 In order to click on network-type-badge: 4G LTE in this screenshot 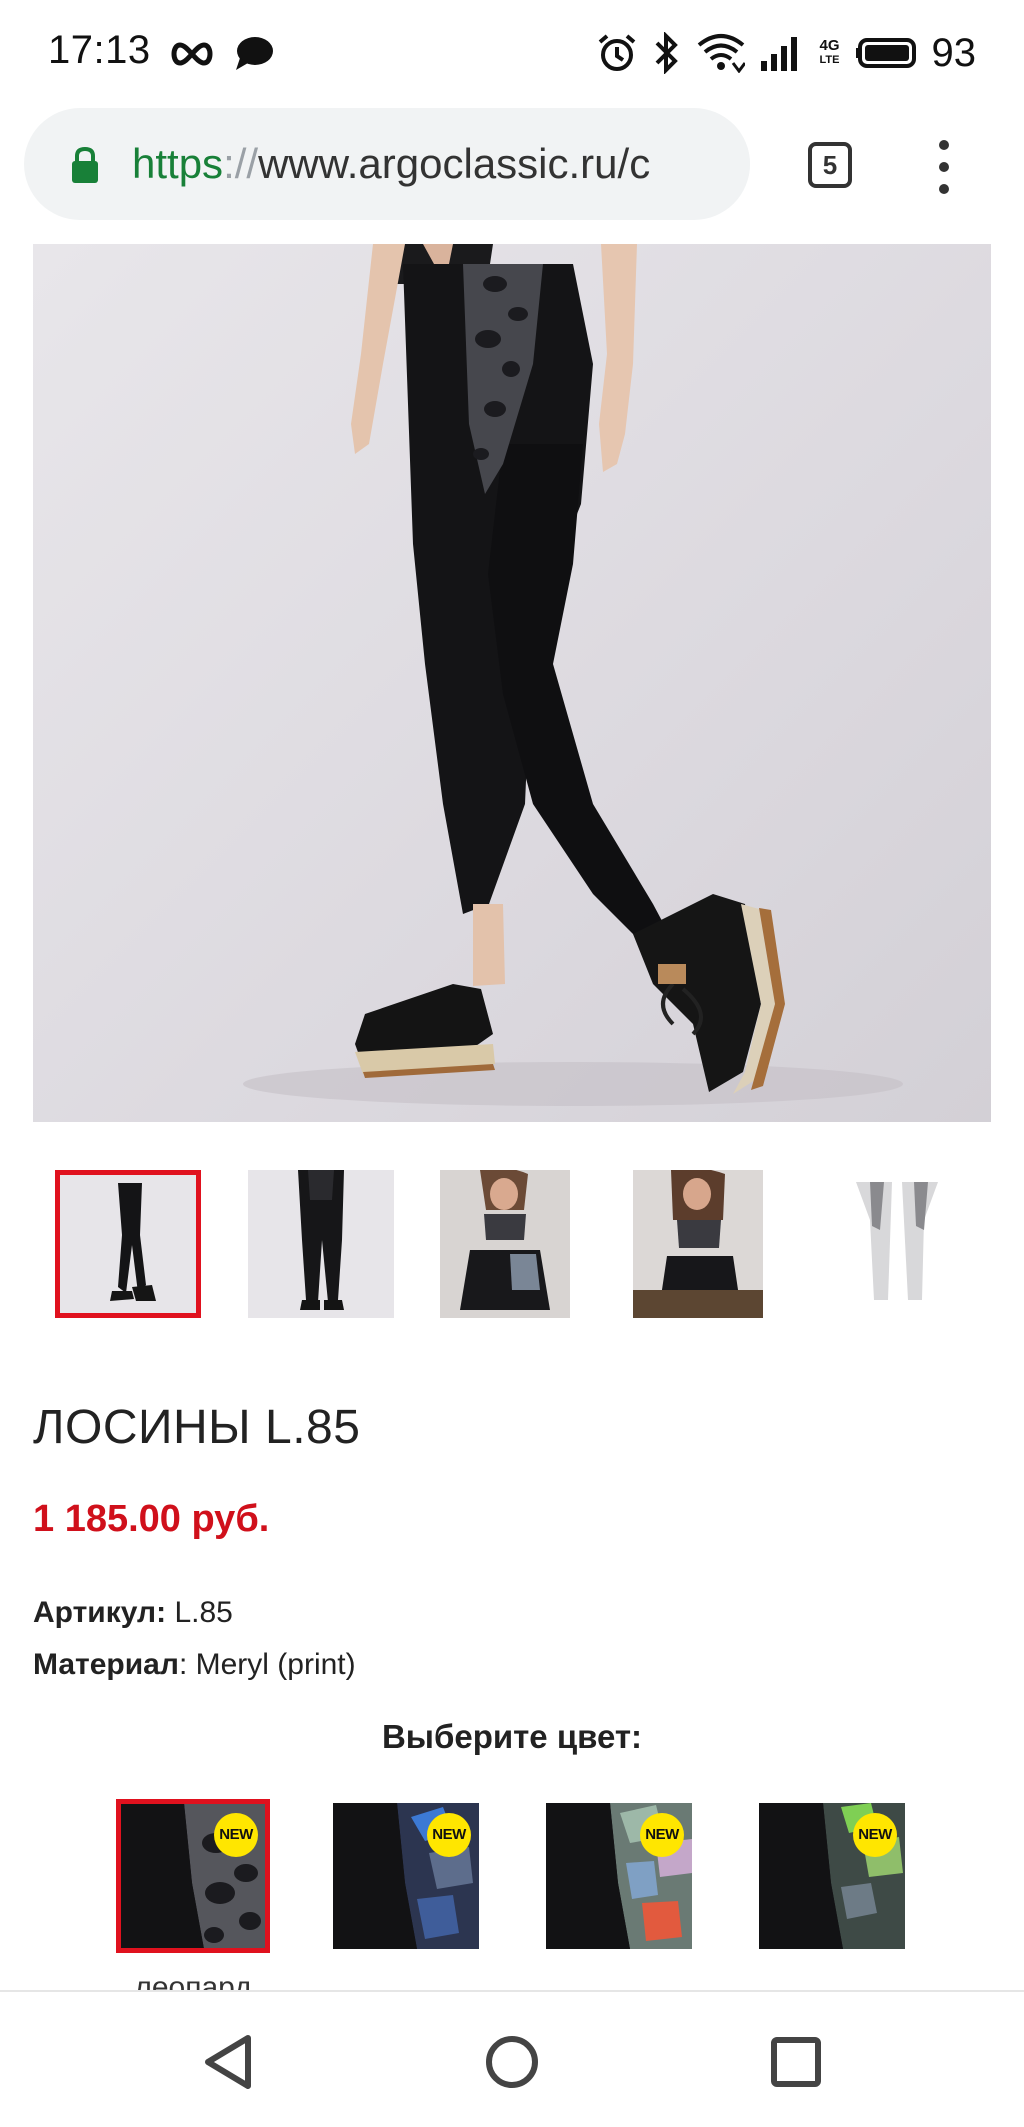, I will do `click(829, 51)`.